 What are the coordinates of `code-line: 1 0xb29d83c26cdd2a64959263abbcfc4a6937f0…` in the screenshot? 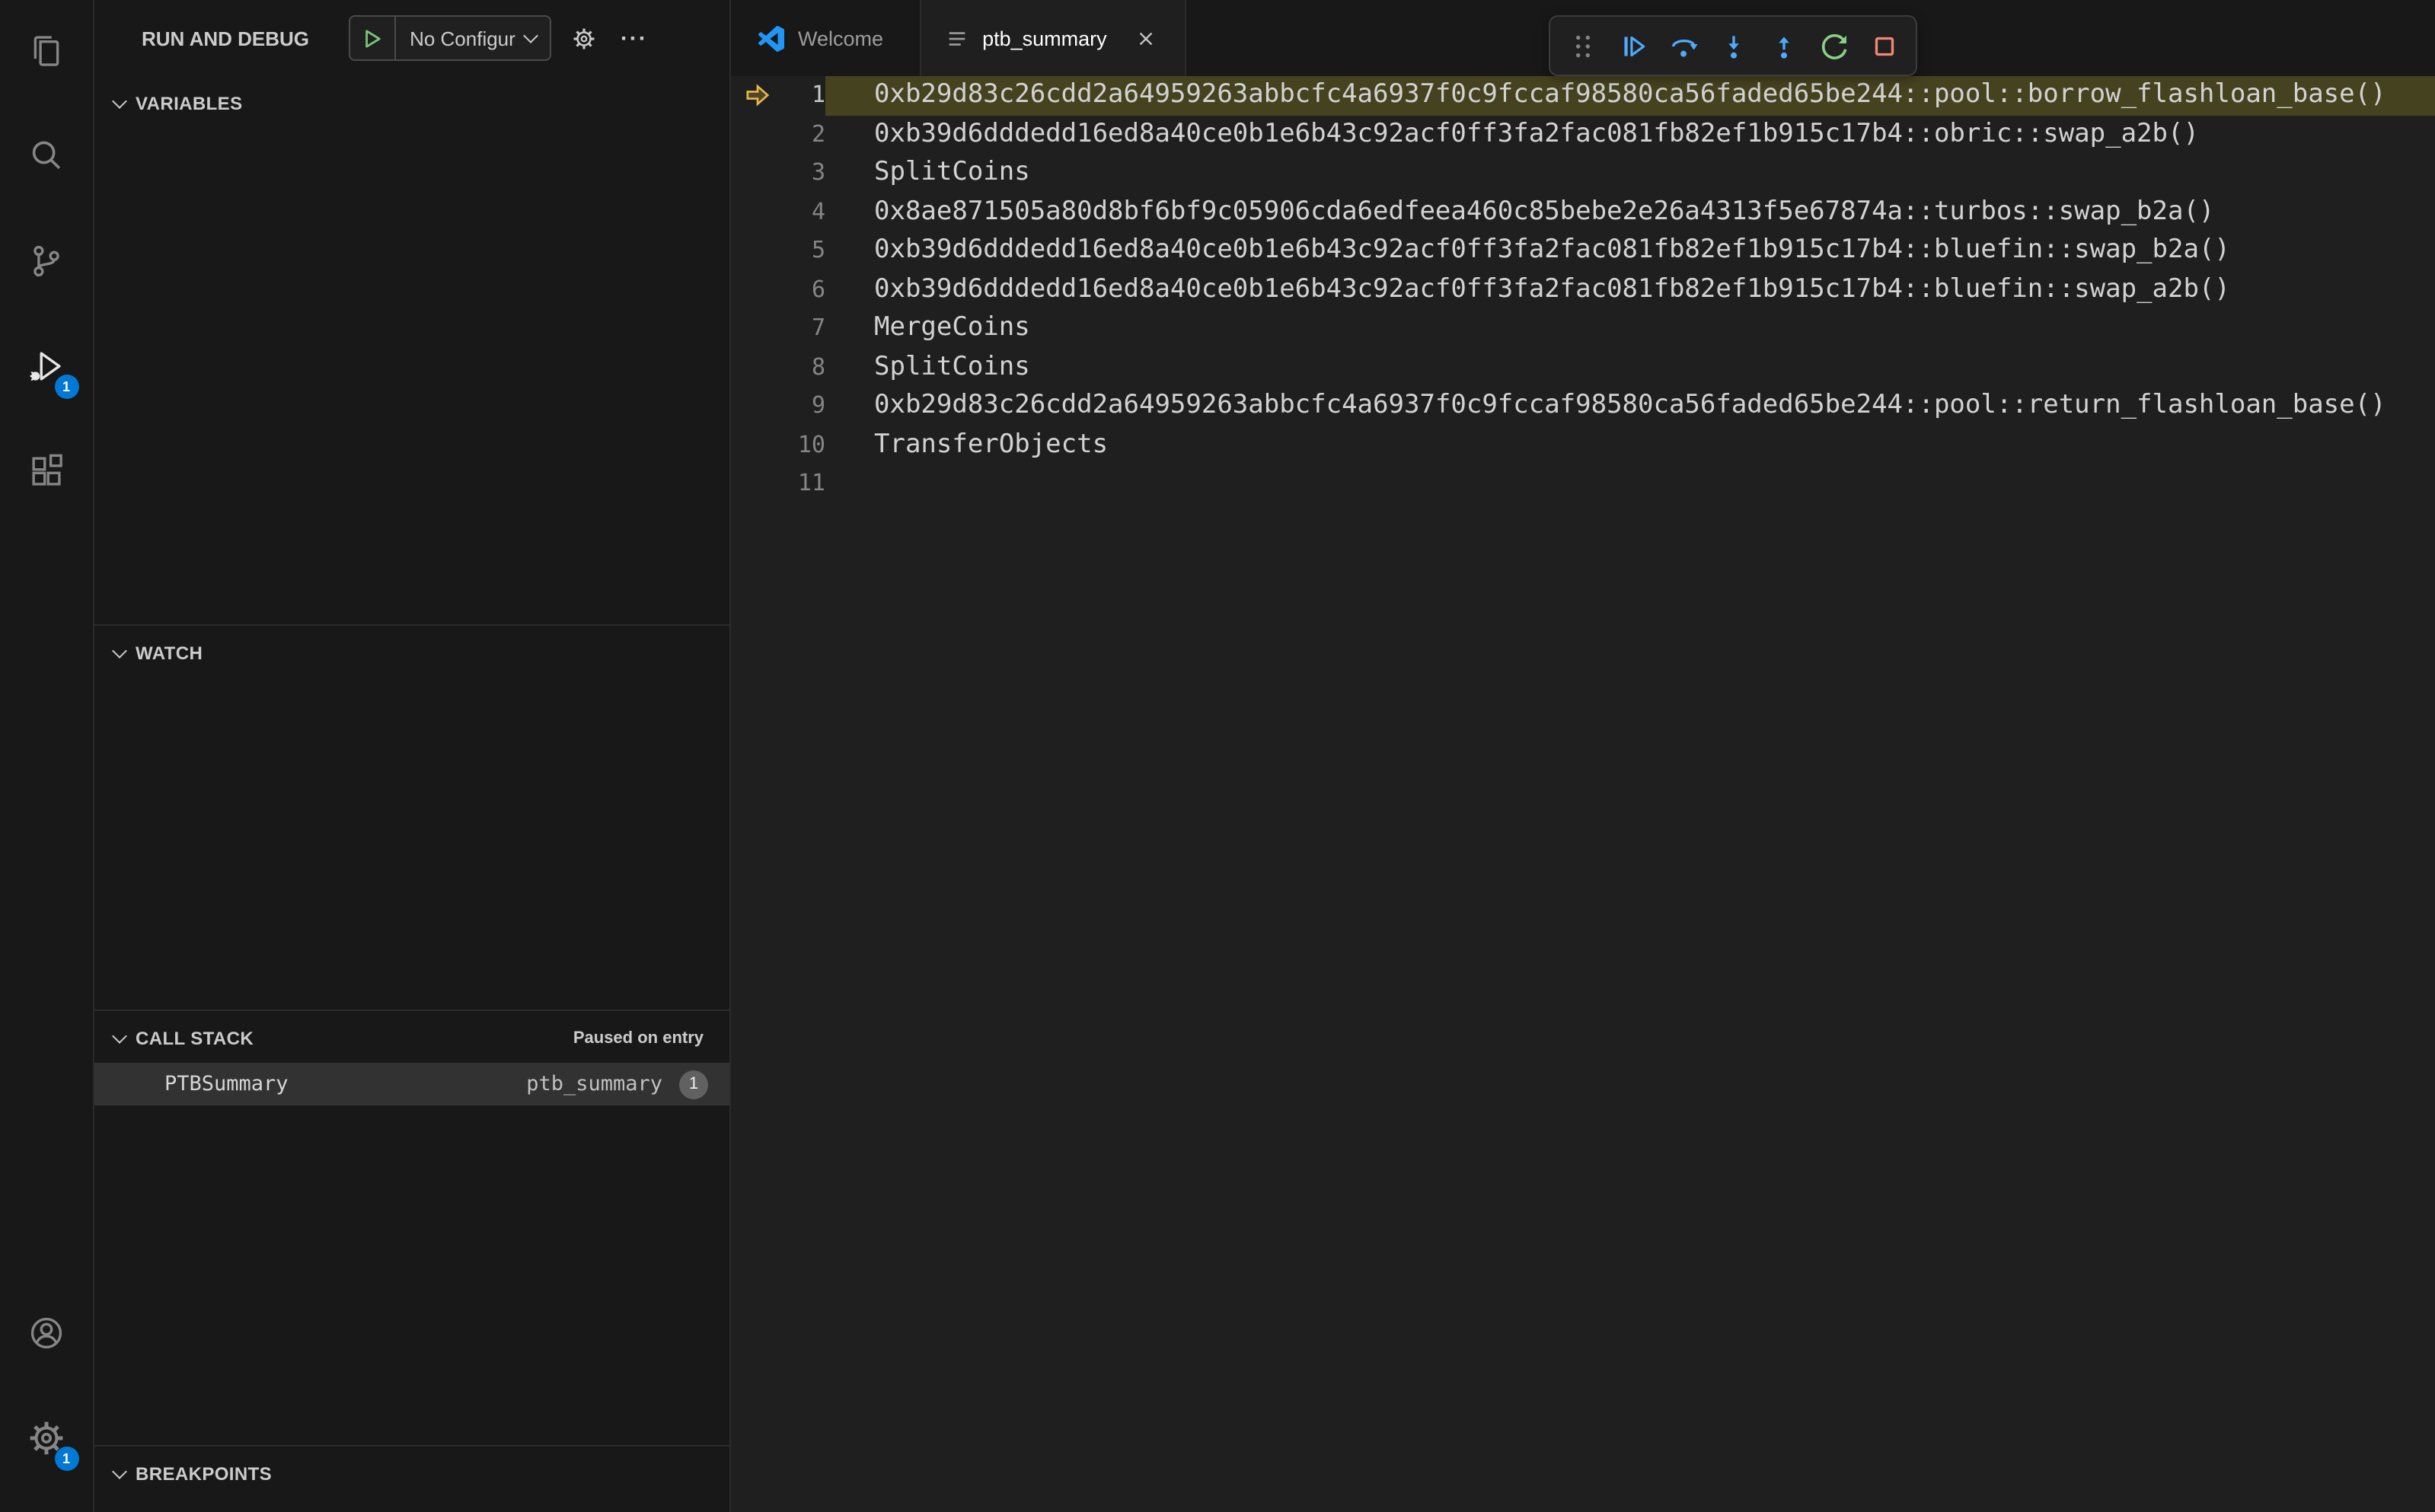 It's located at (1583, 95).